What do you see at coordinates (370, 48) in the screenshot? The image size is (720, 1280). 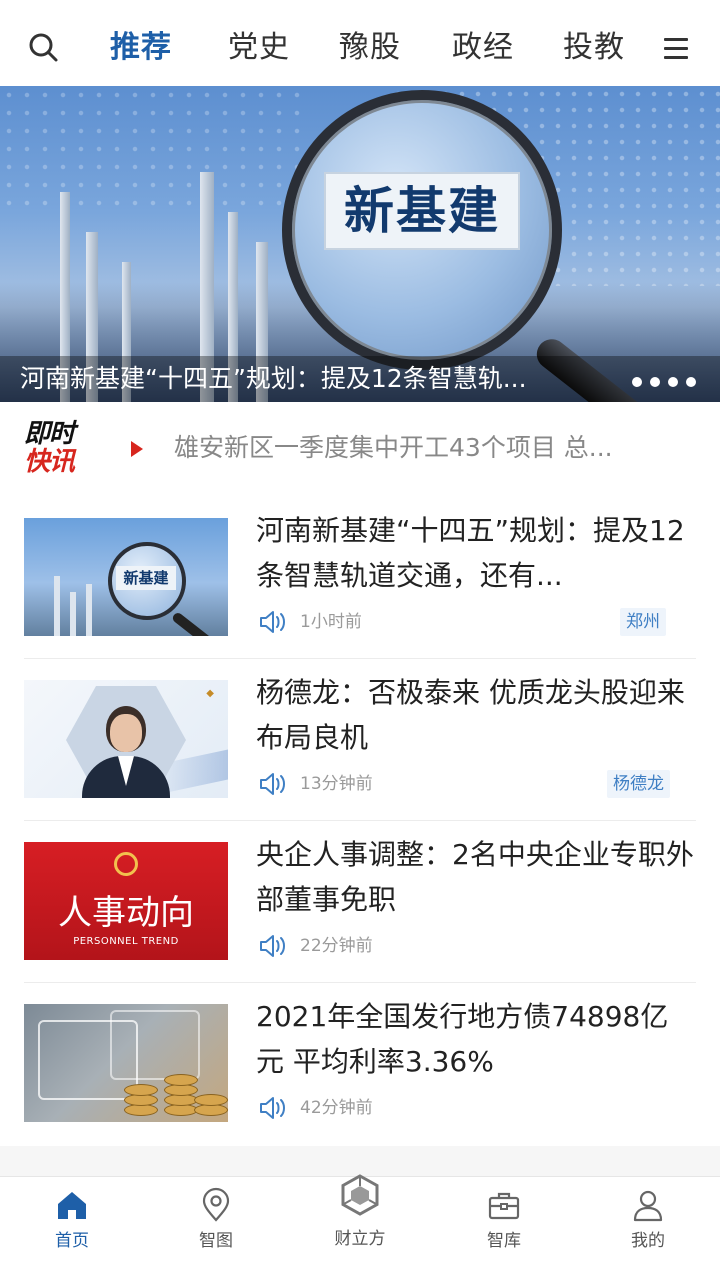 I see `tab-henan-stocks: 豫股` at bounding box center [370, 48].